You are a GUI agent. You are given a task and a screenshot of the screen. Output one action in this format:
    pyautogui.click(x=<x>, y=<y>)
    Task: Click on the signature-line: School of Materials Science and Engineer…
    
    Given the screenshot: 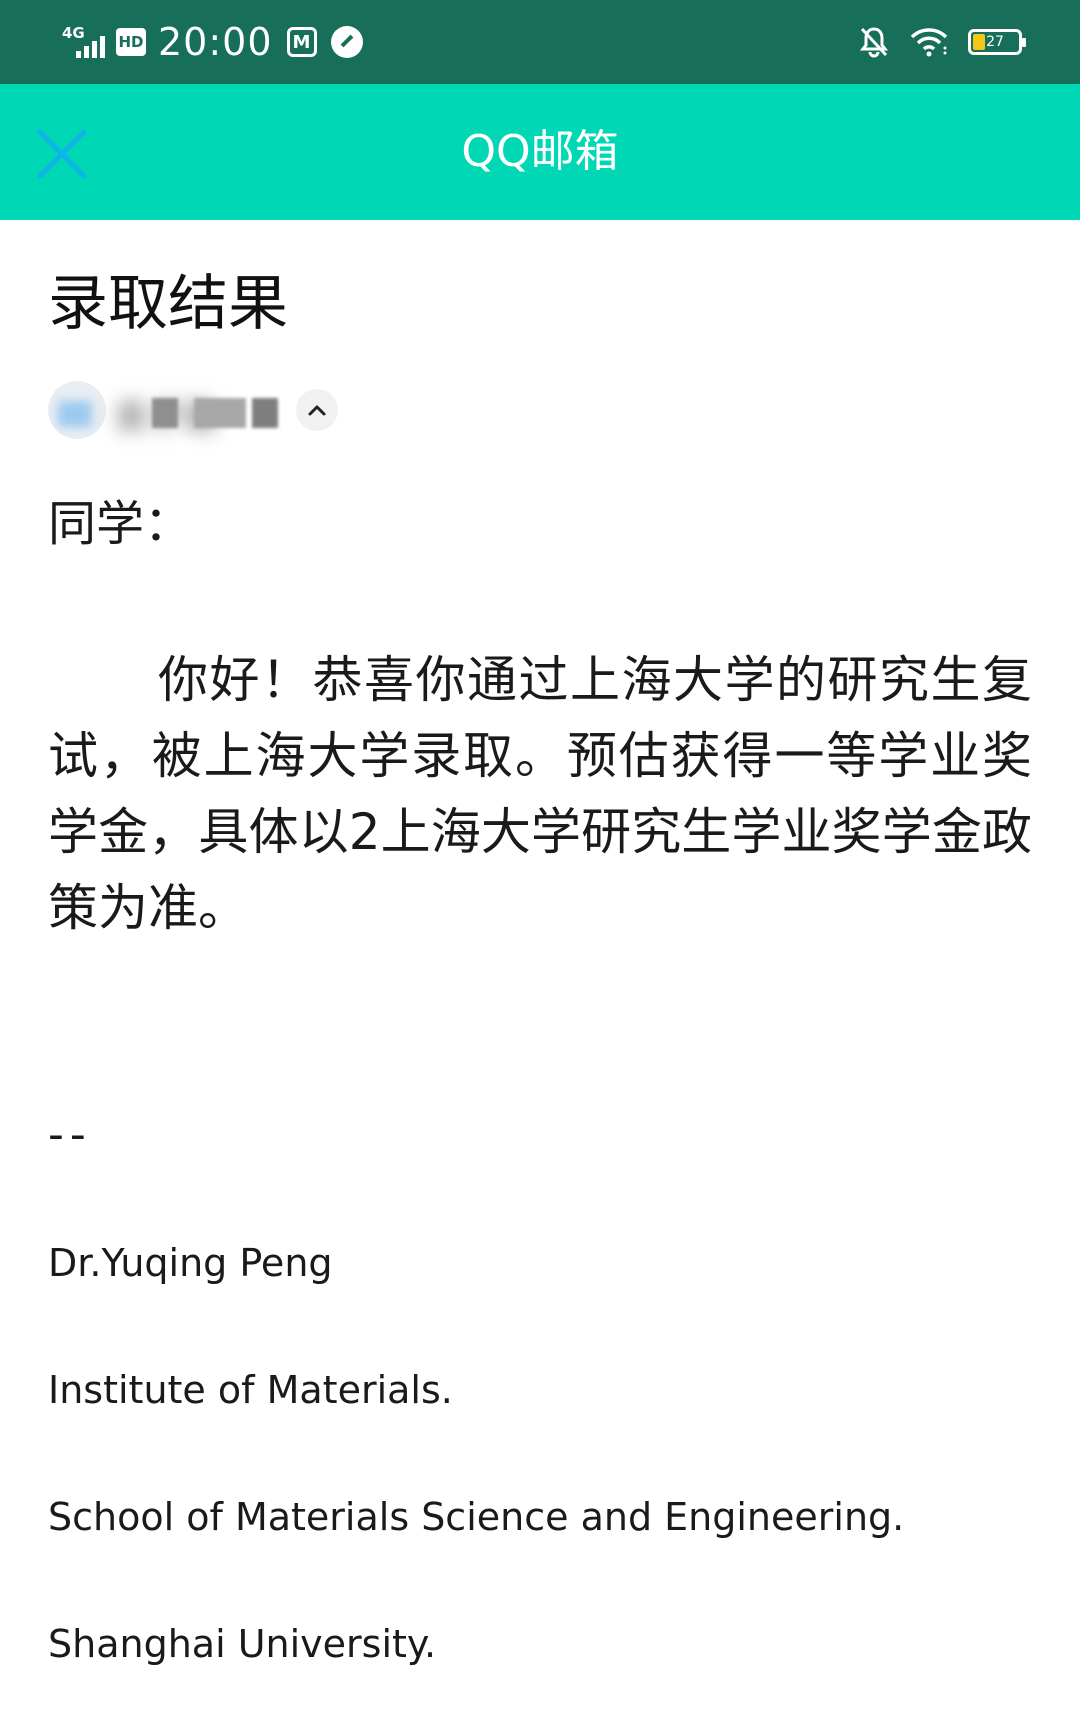 What is the action you would take?
    pyautogui.click(x=476, y=1517)
    